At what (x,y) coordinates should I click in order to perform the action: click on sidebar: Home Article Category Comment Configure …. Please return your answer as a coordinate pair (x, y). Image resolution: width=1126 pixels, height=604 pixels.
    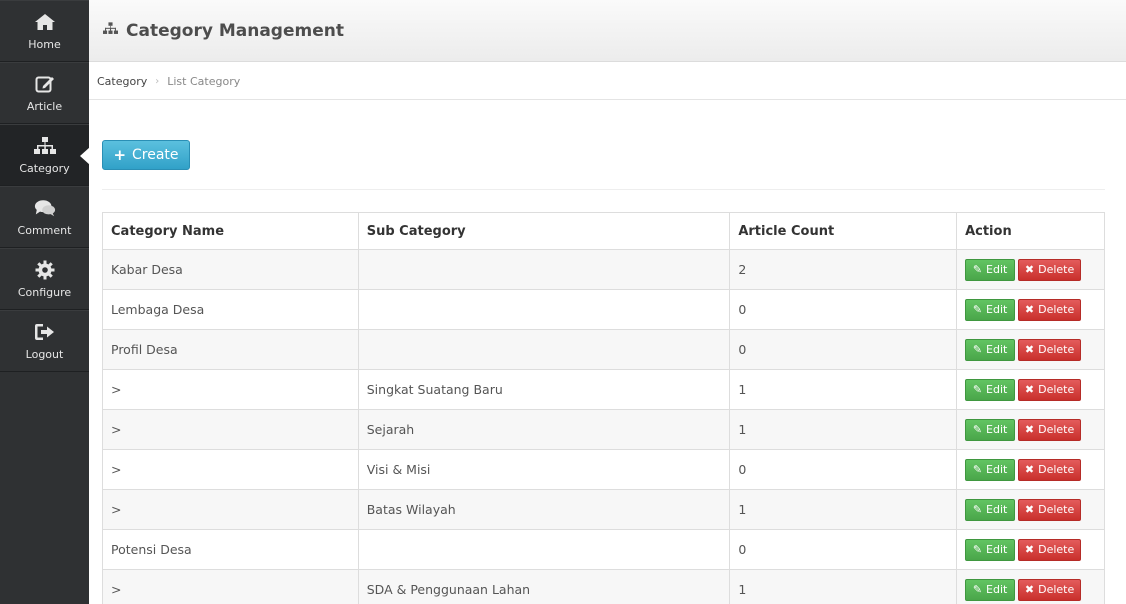
    Looking at the image, I should click on (45, 302).